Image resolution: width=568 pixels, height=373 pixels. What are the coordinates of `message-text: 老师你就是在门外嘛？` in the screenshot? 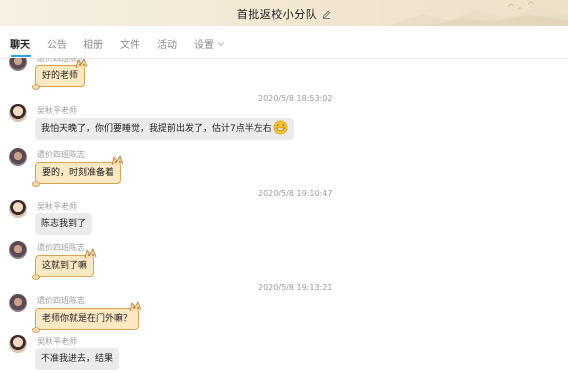 It's located at (87, 319).